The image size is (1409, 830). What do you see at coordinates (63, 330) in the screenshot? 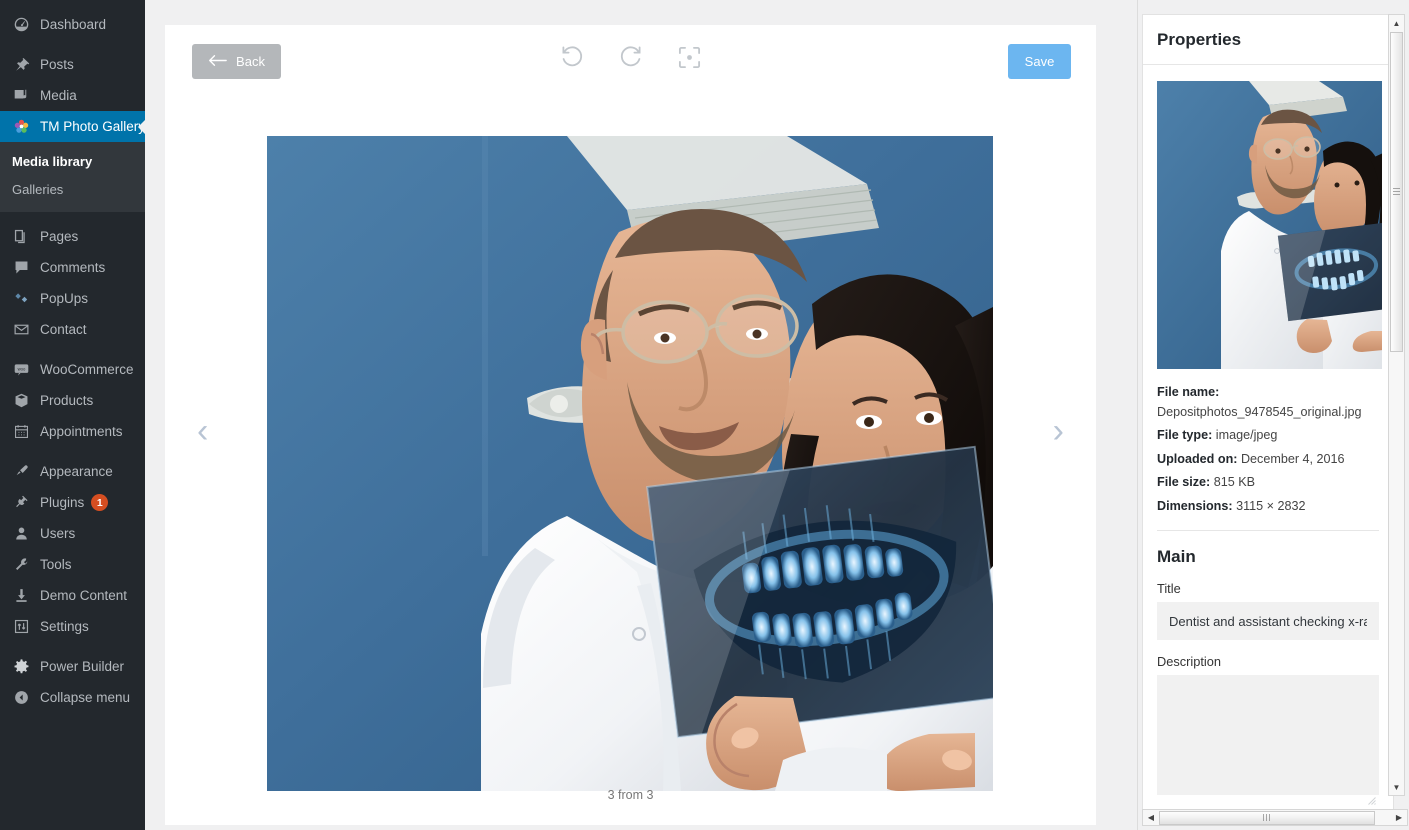
I see `sidebar-item-label: Contact` at bounding box center [63, 330].